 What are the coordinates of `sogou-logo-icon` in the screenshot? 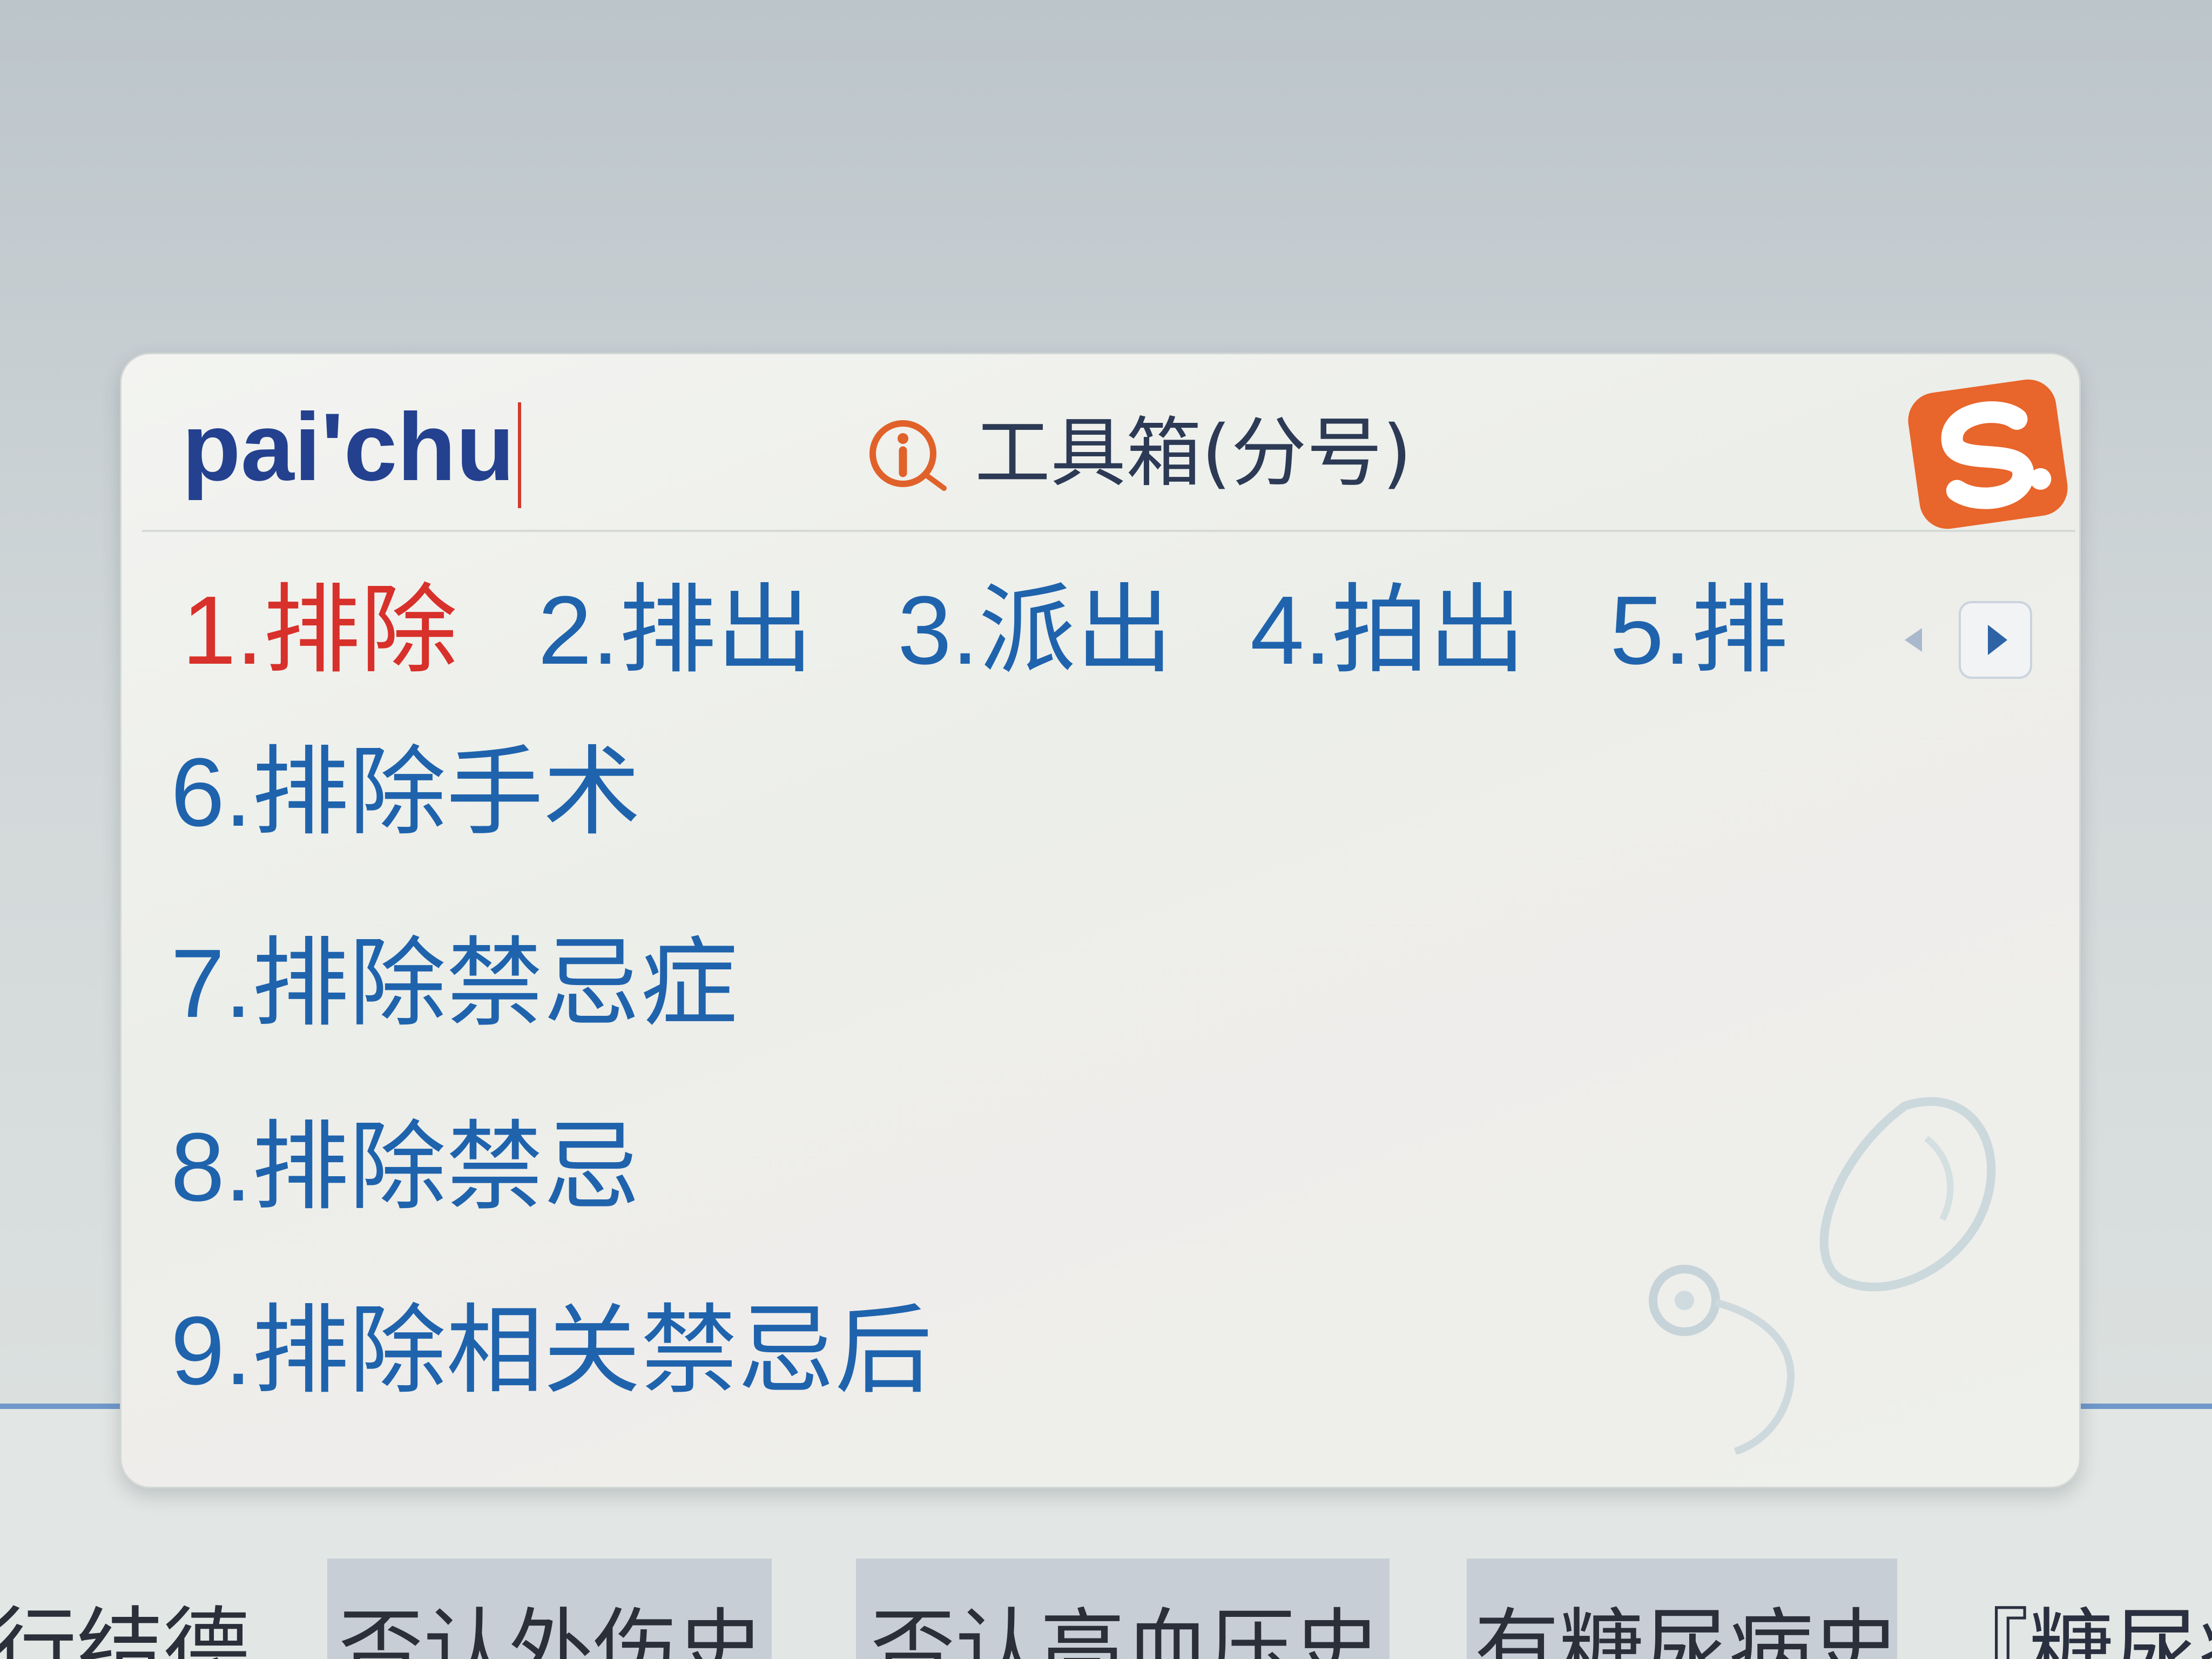 It's located at (1987, 454).